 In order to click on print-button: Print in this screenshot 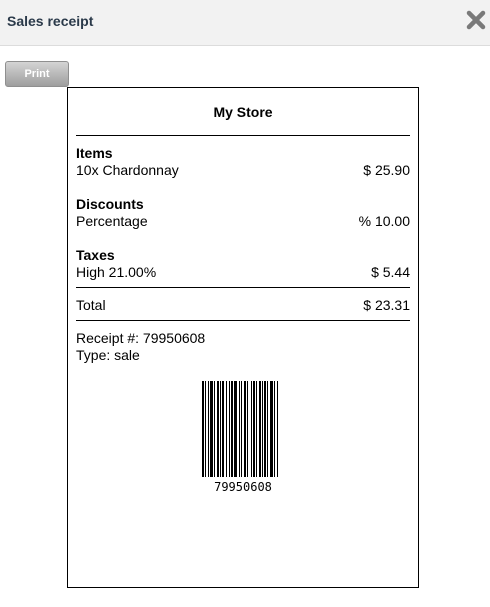, I will do `click(37, 74)`.